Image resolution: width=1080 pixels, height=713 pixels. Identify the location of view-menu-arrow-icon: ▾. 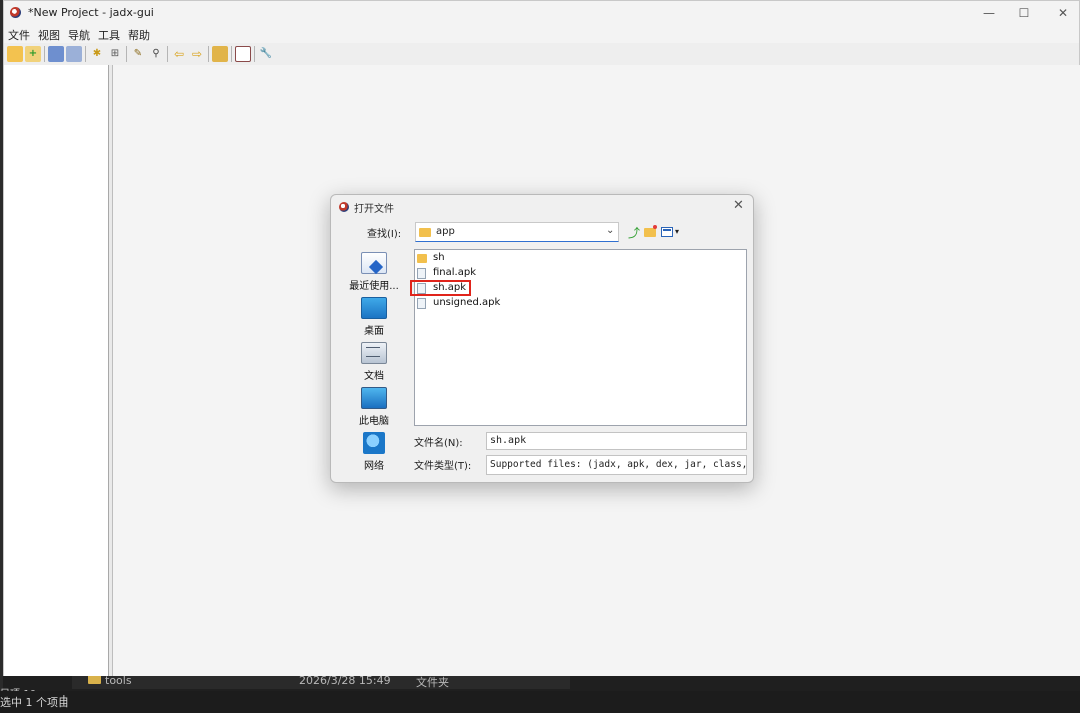
(677, 231).